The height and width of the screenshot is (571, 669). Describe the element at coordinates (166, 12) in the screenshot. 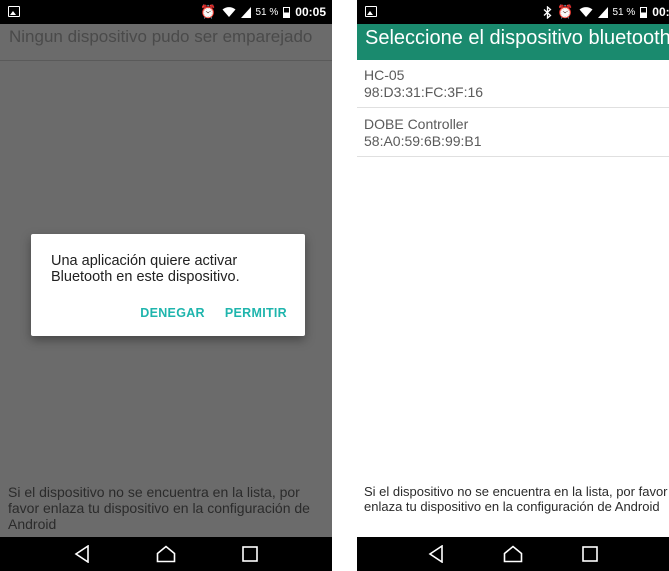

I see `status-bar: ⏰ 51 % 00:05` at that location.